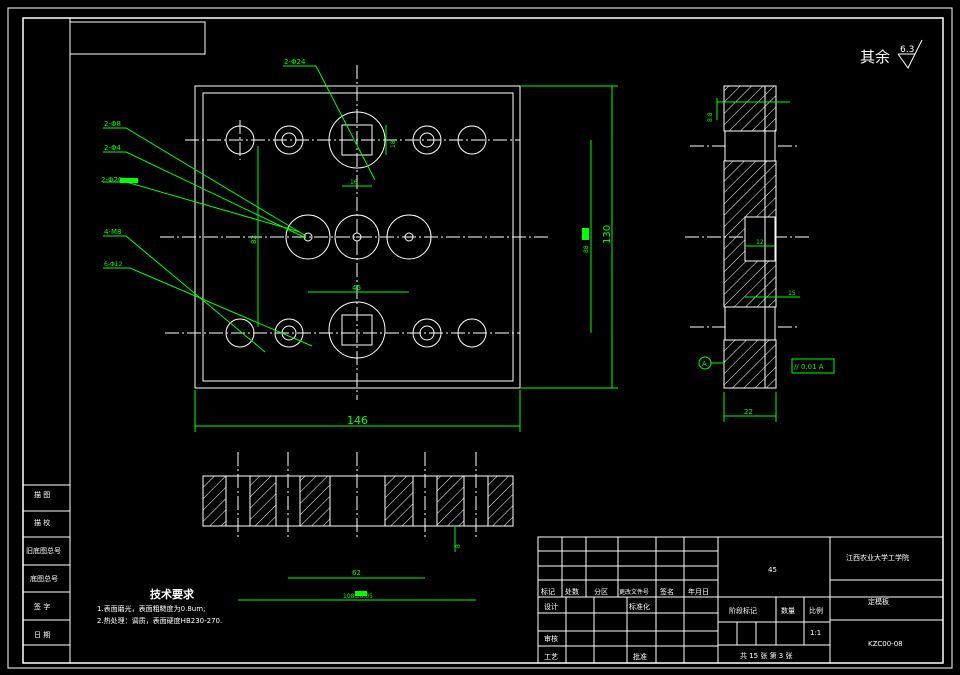 The width and height of the screenshot is (960, 675). Describe the element at coordinates (878, 601) in the screenshot. I see `part-name: 定模板` at that location.